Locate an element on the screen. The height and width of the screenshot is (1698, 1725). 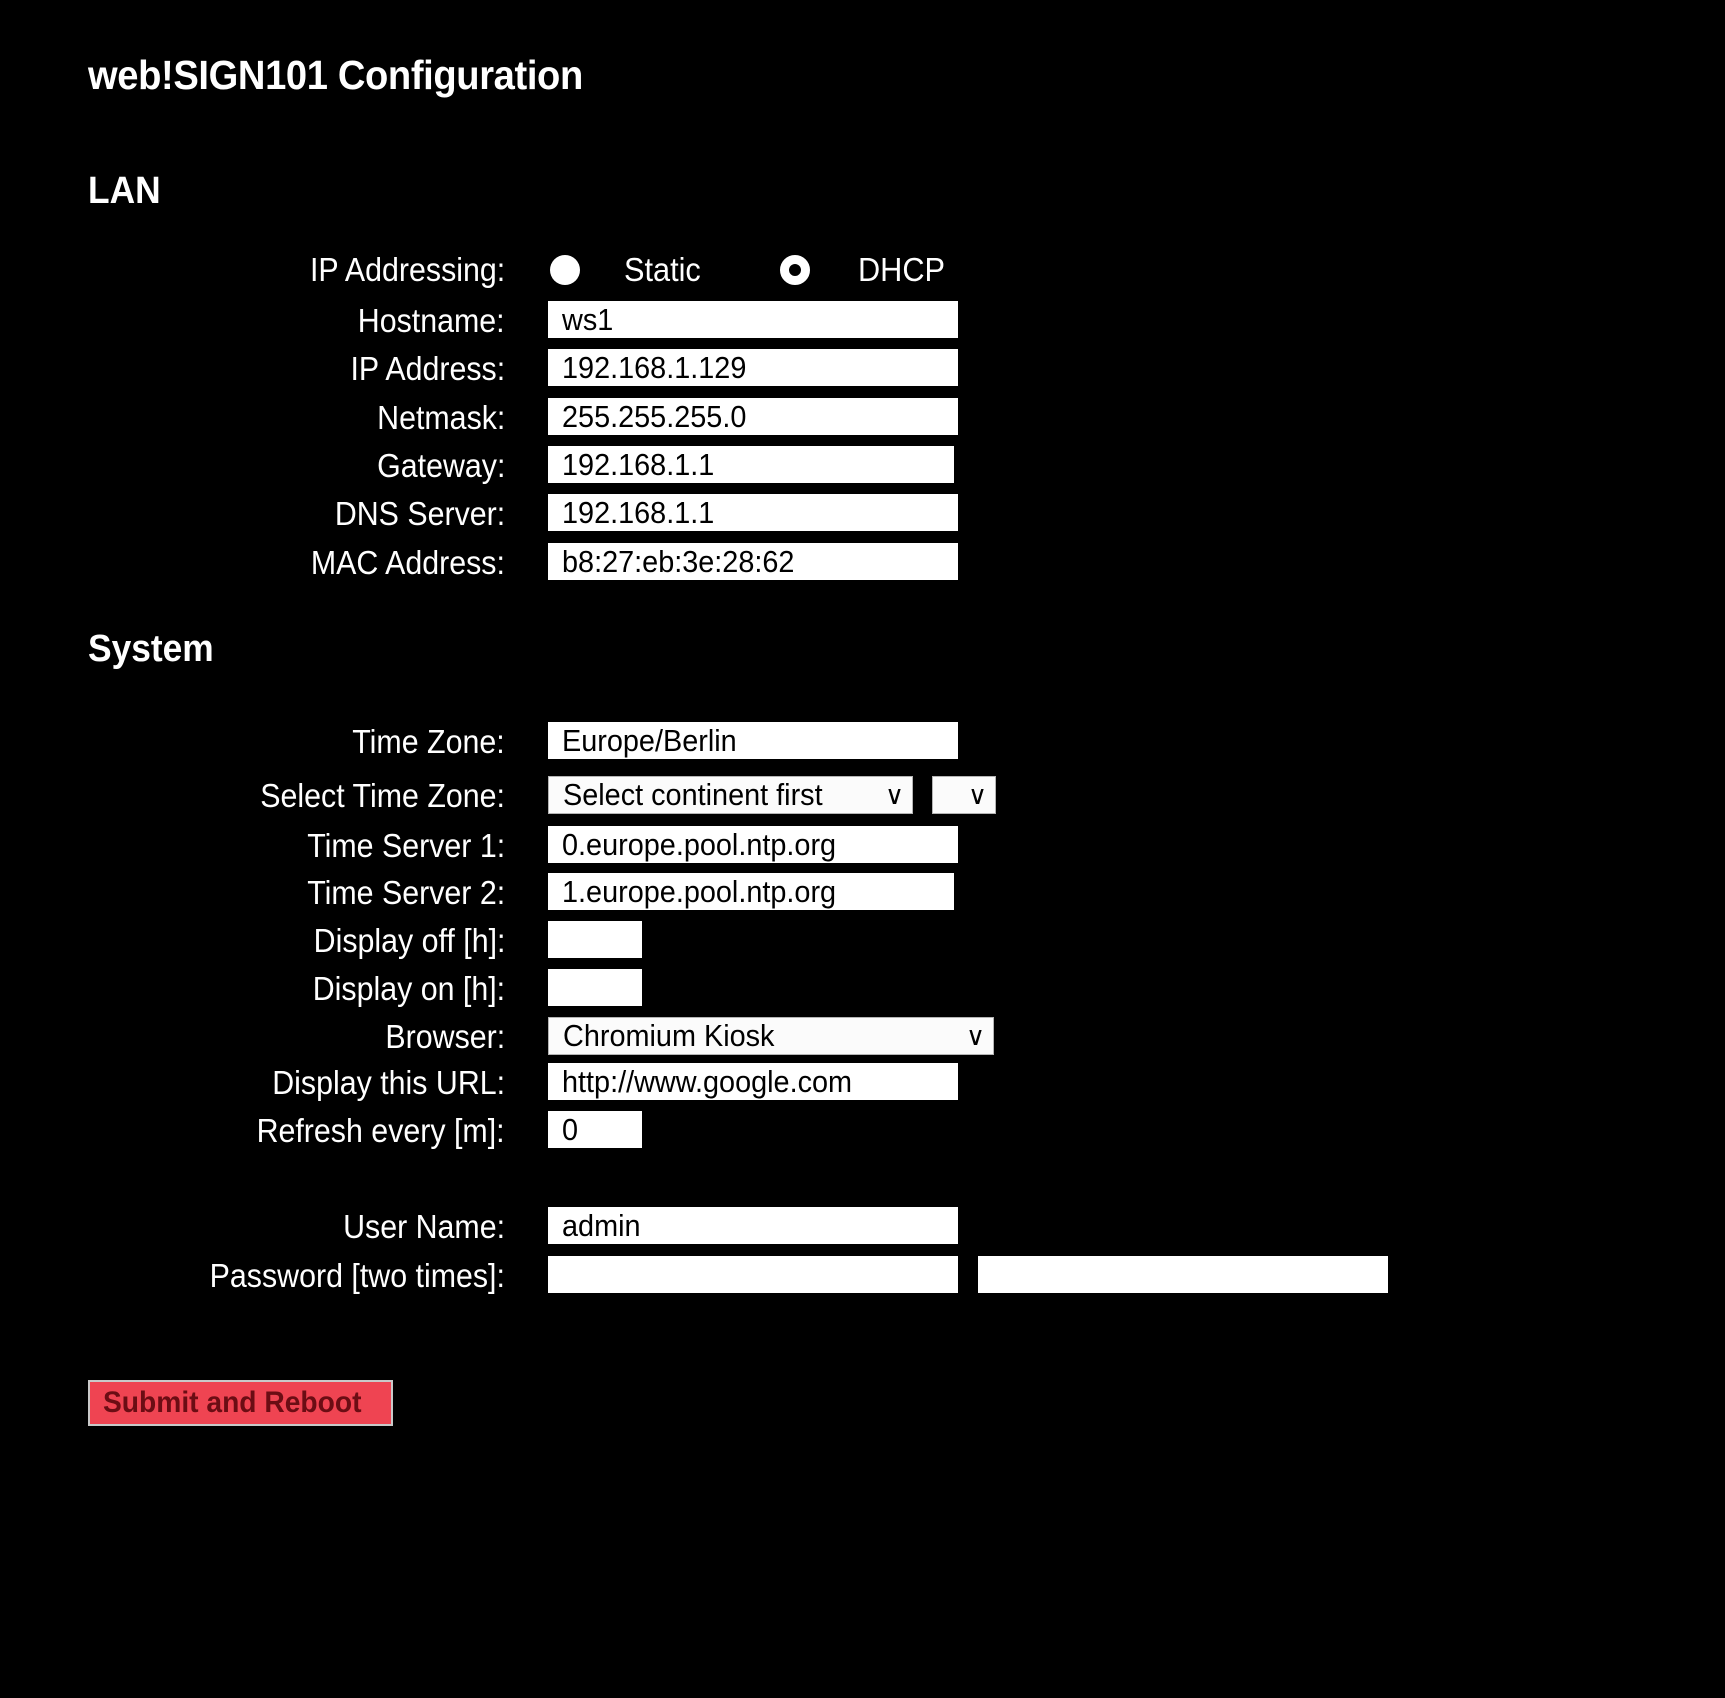
radio-label-static: Static is located at coordinates (665, 270).